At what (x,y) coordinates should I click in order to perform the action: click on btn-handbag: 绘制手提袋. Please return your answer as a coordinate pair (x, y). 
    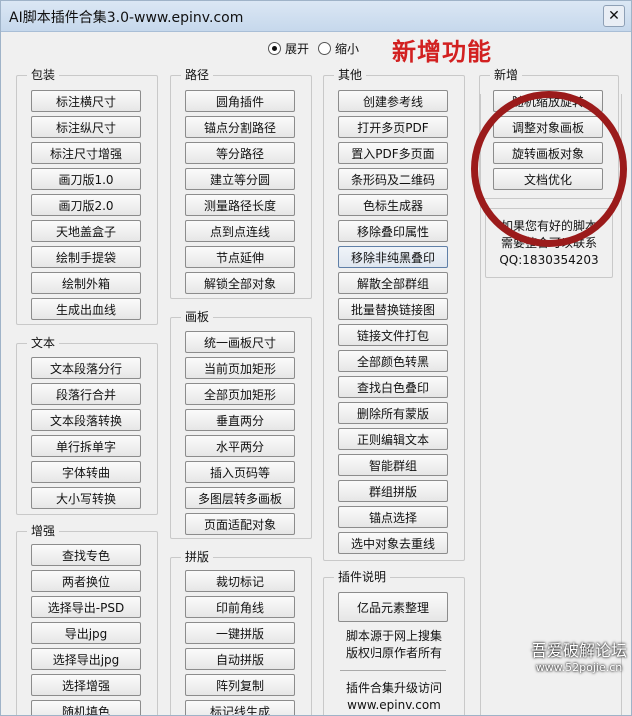
    Looking at the image, I should click on (86, 257).